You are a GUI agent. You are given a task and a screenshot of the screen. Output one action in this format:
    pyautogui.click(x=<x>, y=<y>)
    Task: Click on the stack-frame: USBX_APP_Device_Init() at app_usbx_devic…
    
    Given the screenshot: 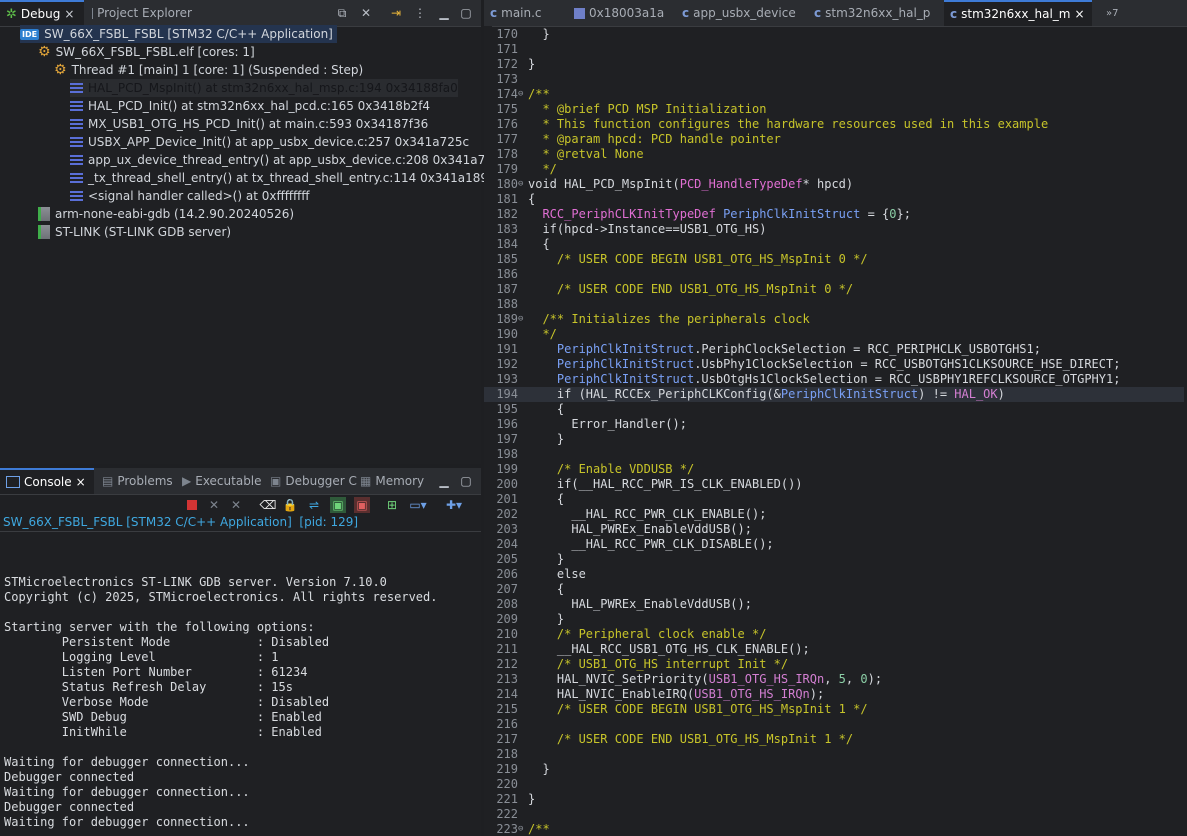 What is the action you would take?
    pyautogui.click(x=269, y=142)
    